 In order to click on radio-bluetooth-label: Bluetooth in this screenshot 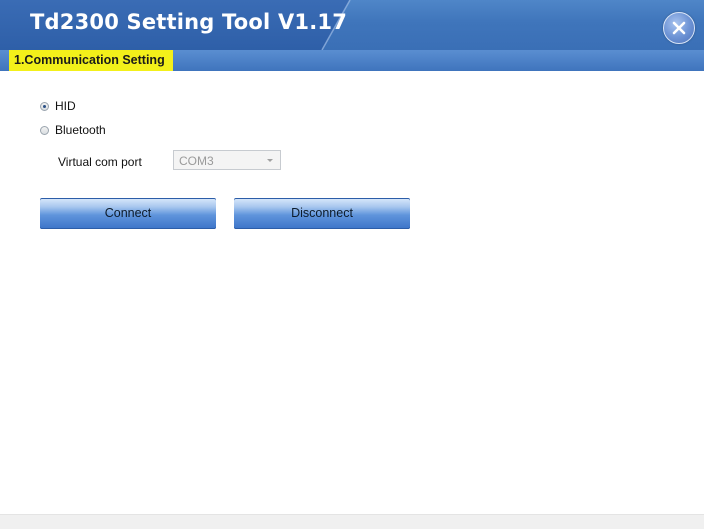, I will do `click(80, 130)`.